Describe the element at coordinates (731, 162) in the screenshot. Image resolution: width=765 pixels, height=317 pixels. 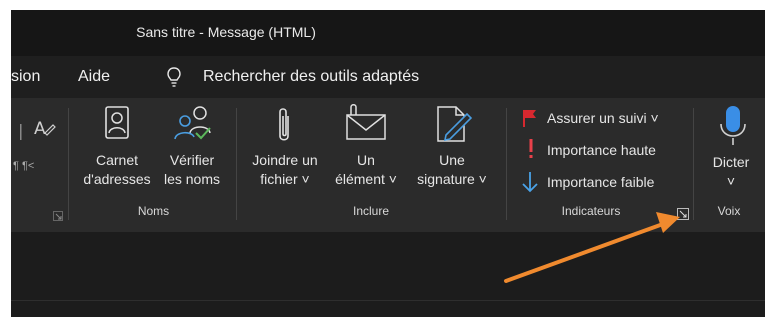
I see `dicter-label-1: Dicter` at that location.